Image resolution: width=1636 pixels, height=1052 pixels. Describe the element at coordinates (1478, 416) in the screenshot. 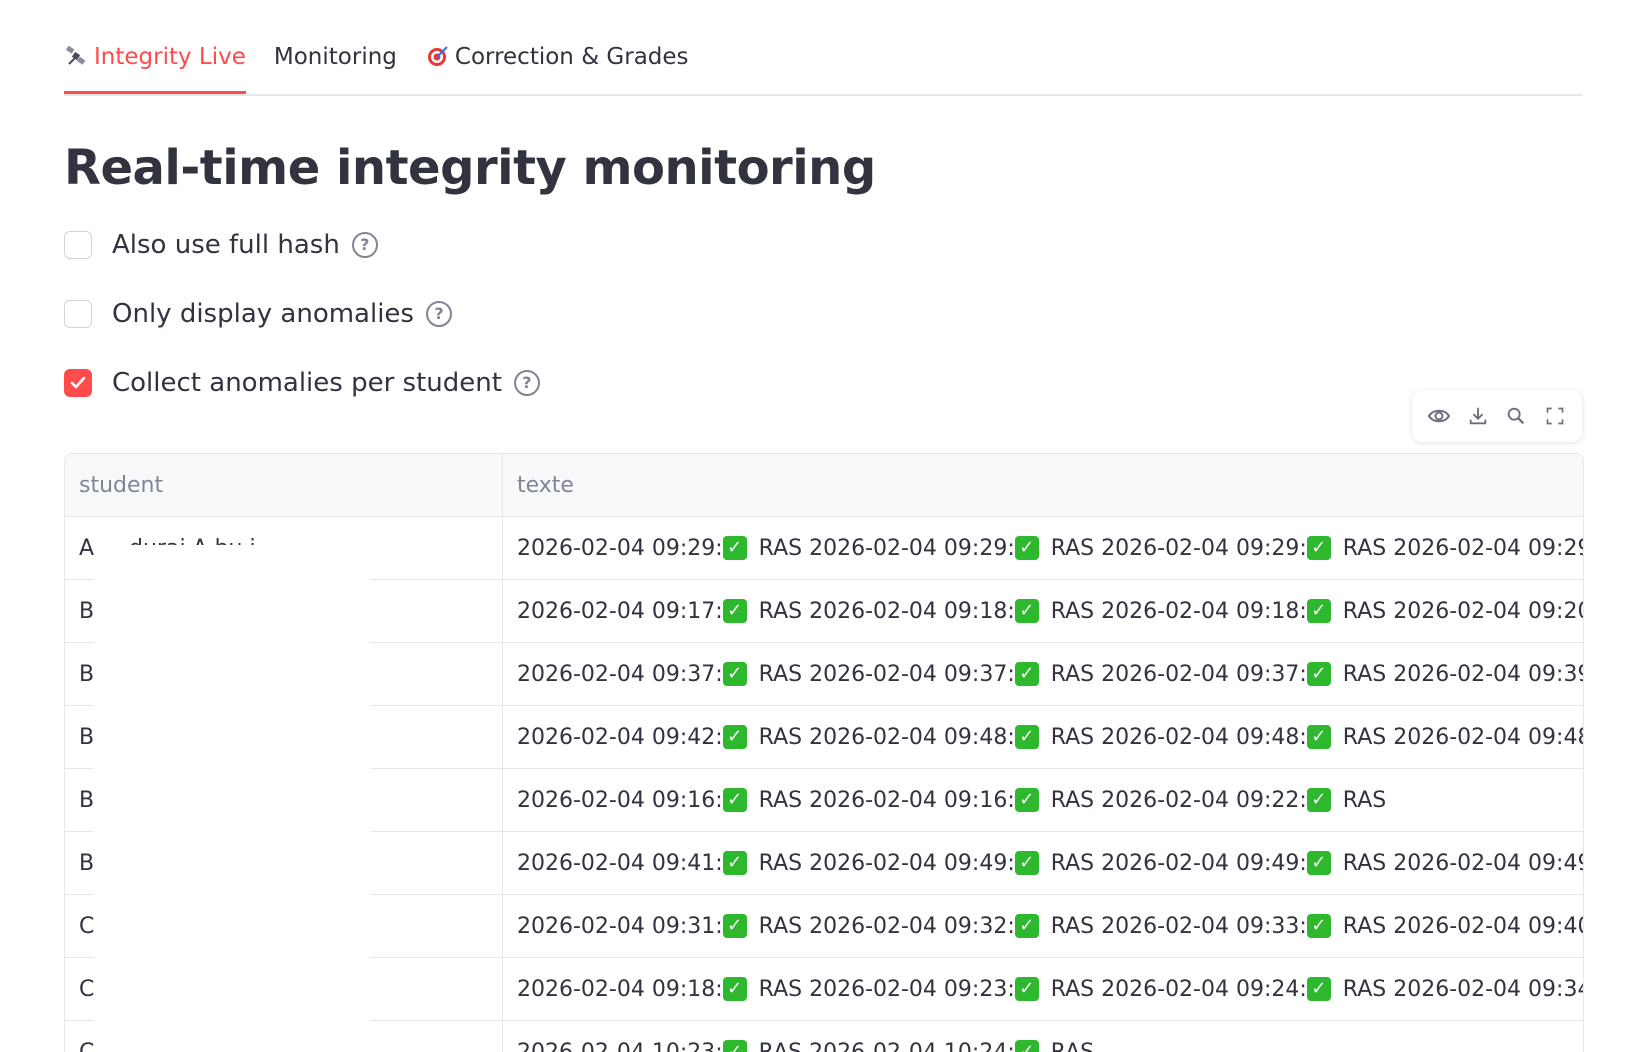

I see `download-icon` at that location.